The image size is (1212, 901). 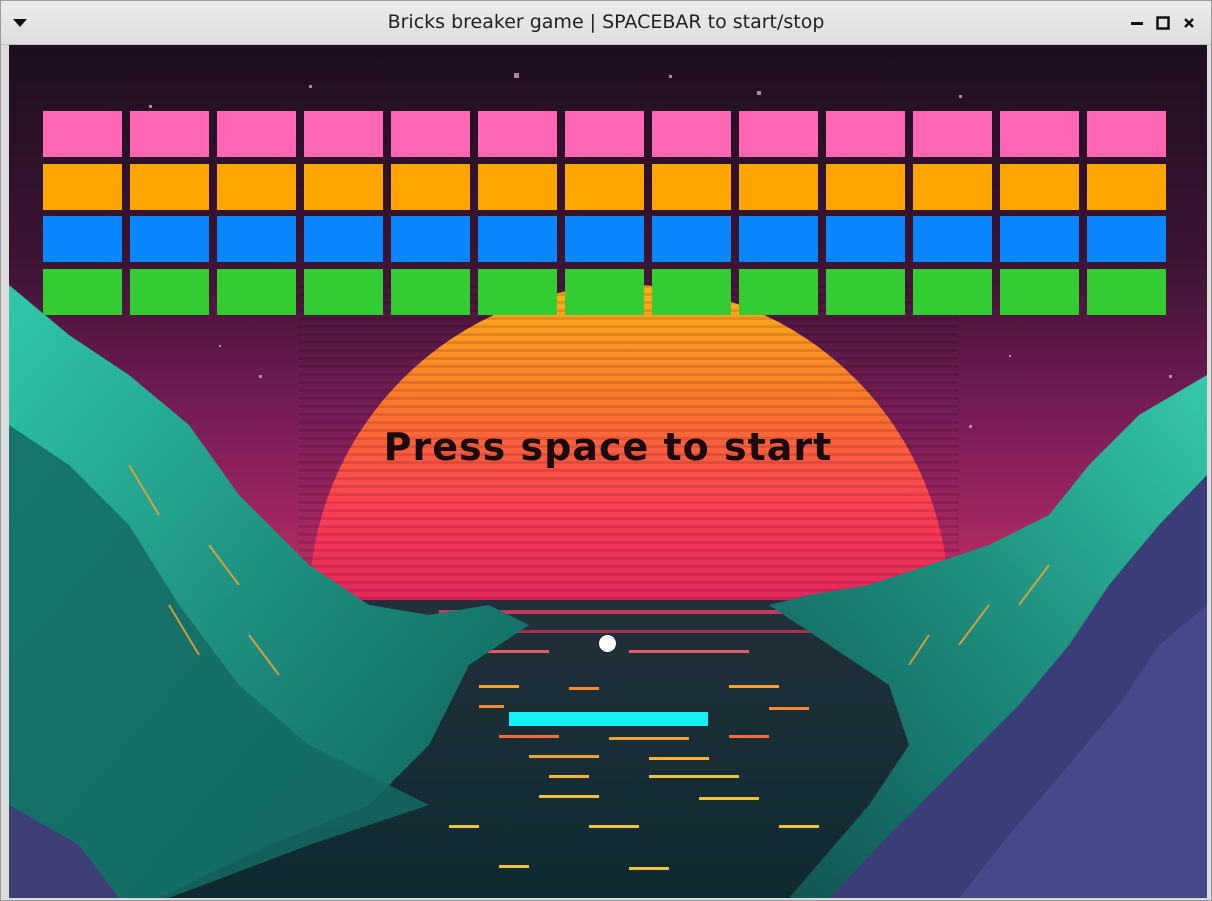 I want to click on minimize-button, so click(x=1137, y=23).